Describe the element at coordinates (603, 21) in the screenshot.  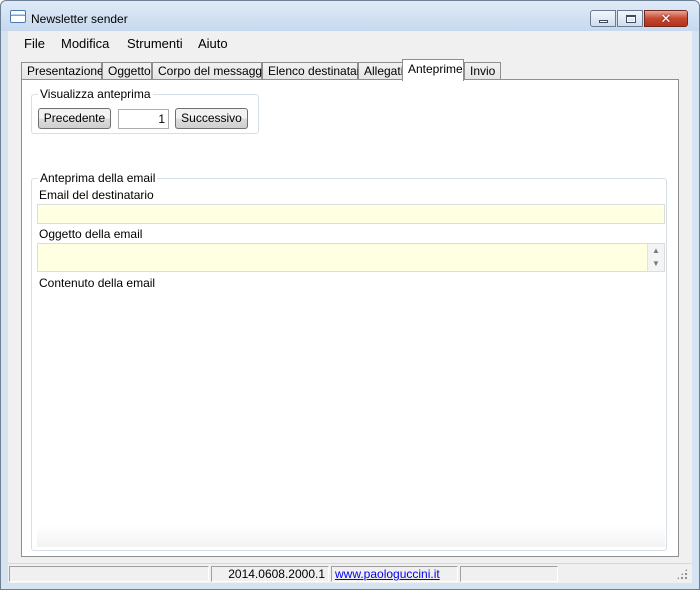
I see `minimize-icon` at that location.